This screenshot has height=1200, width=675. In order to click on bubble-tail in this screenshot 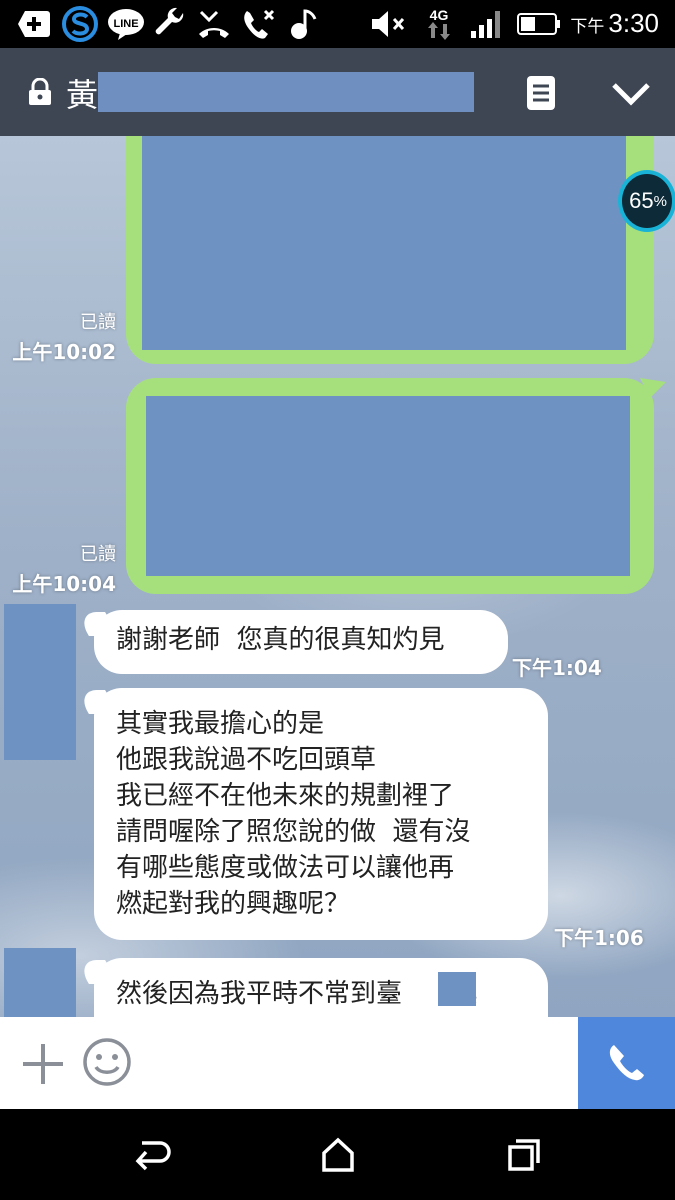, I will do `click(653, 388)`.